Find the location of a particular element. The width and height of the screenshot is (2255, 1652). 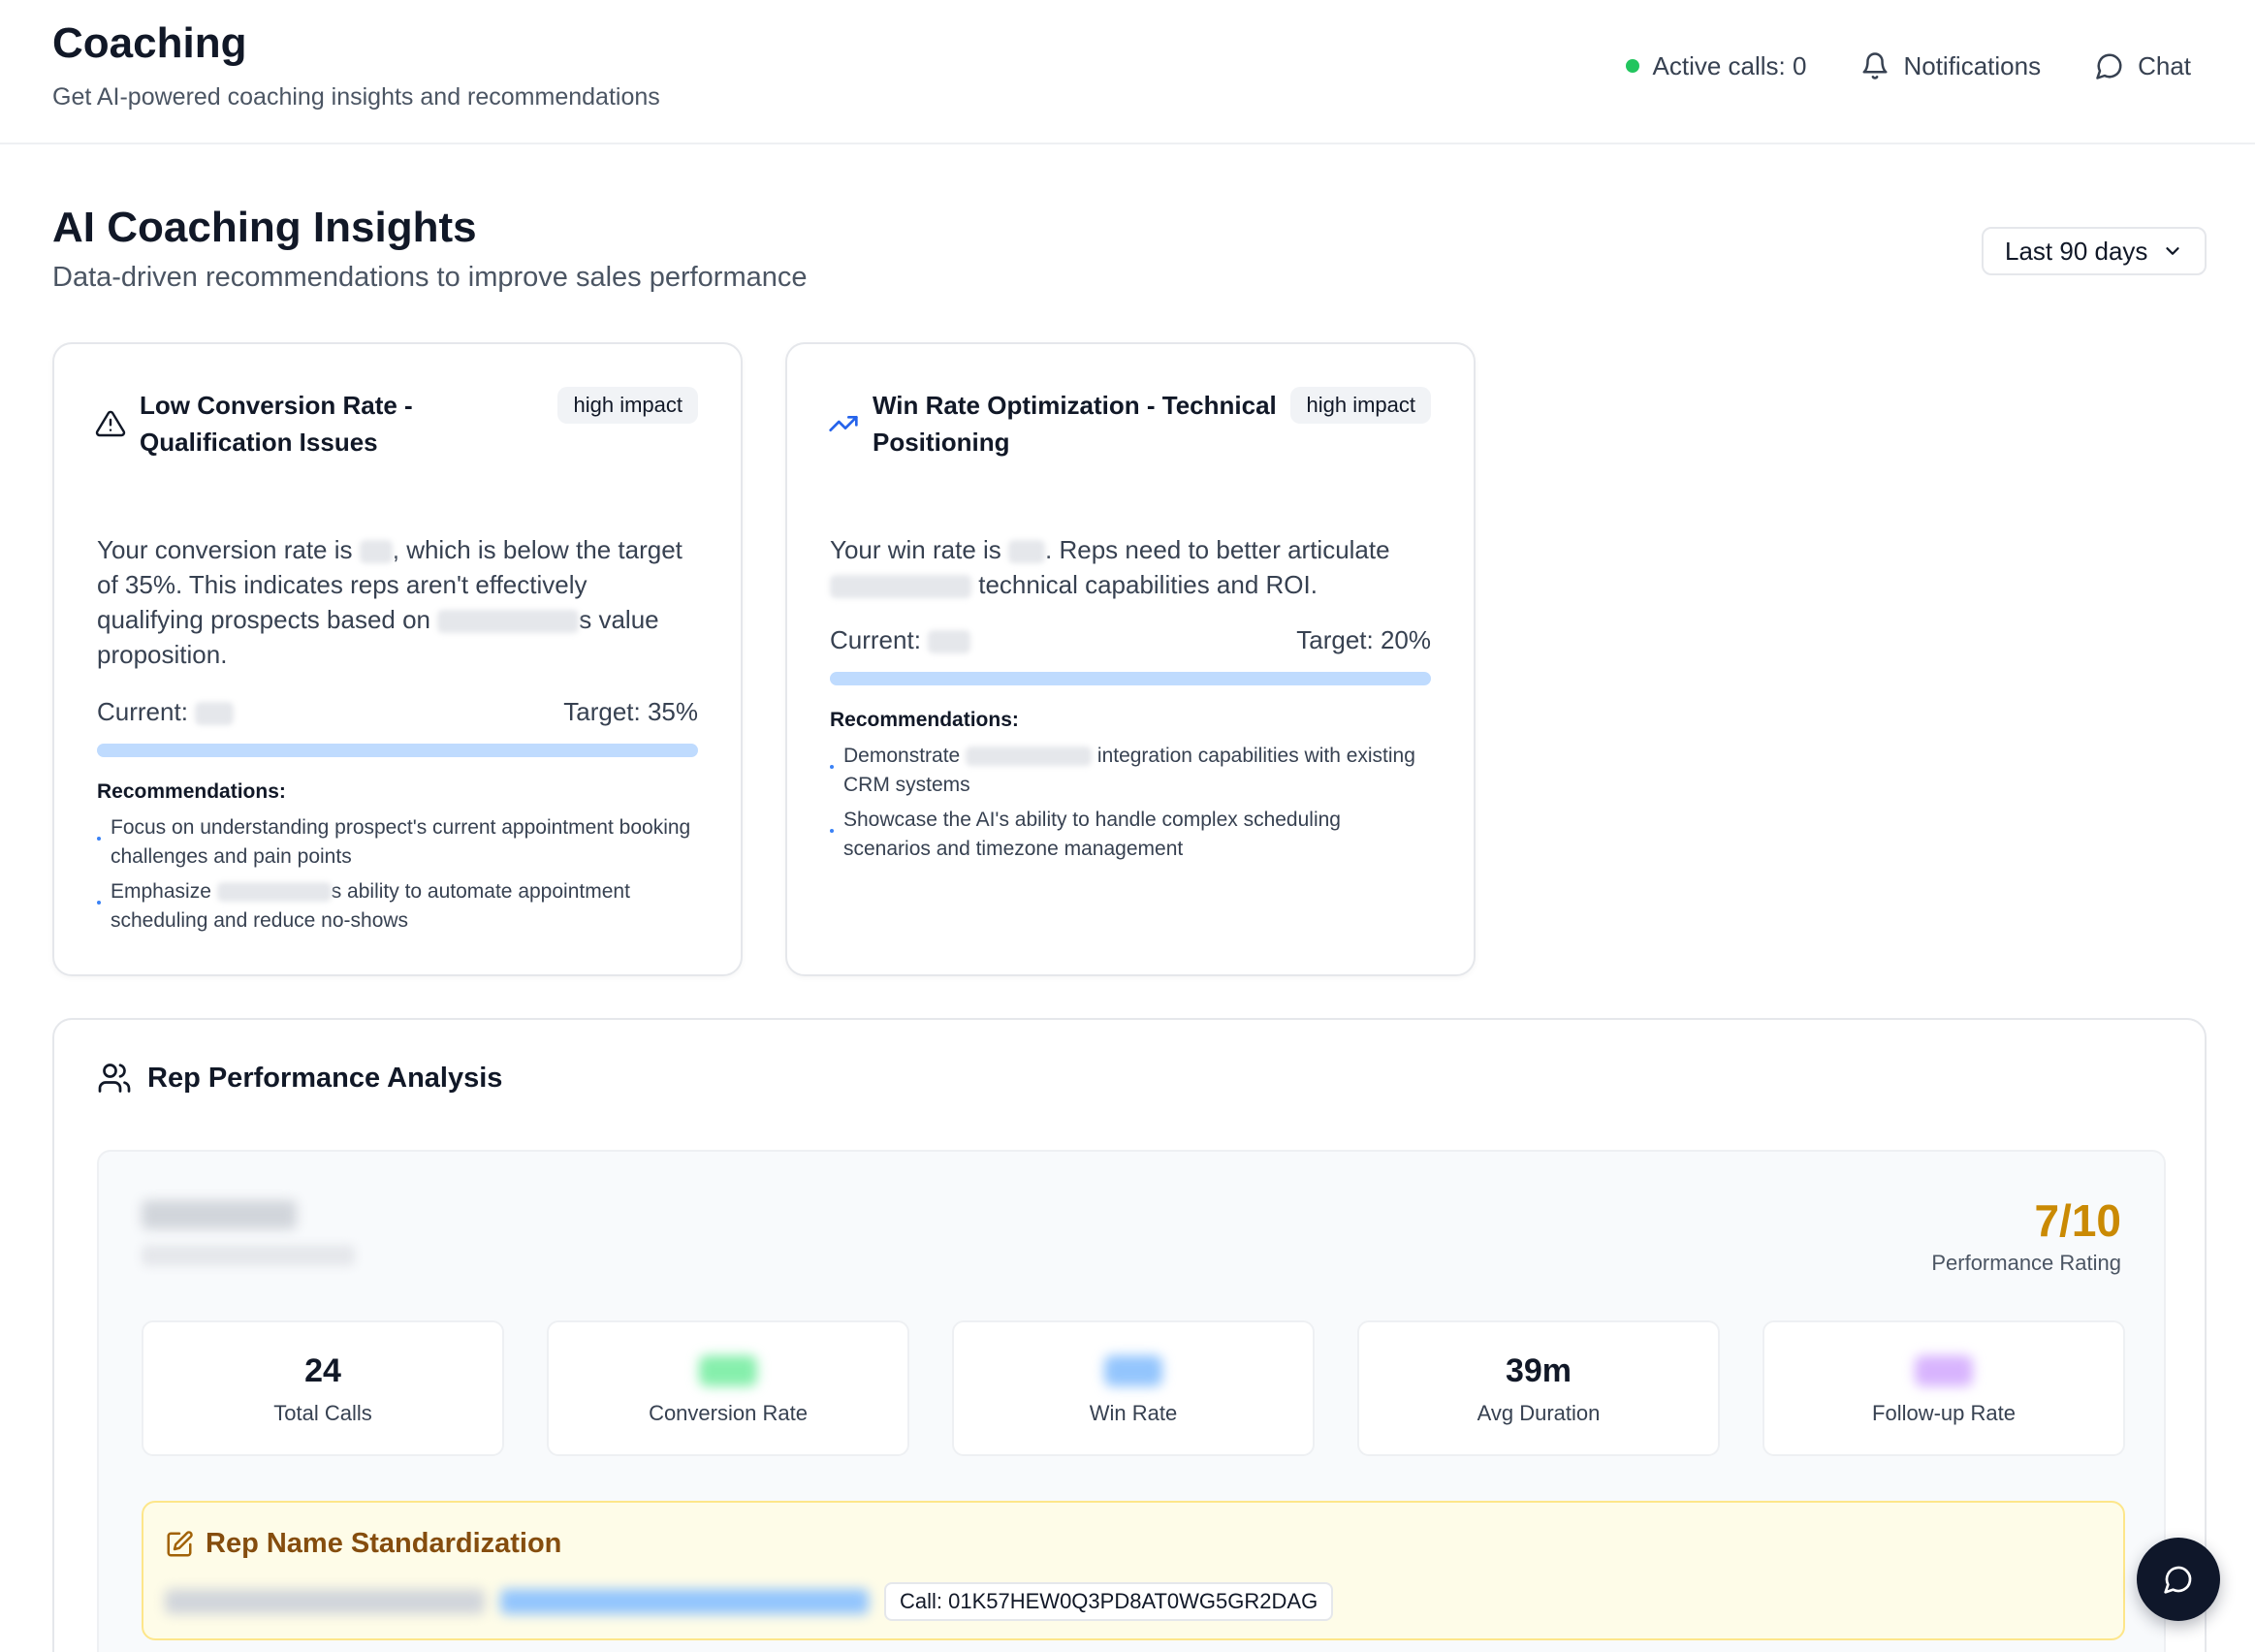

standardization-row: Call: 01K57HEW0Q3PD8AT0WG5GR2DAG is located at coordinates (749, 1601).